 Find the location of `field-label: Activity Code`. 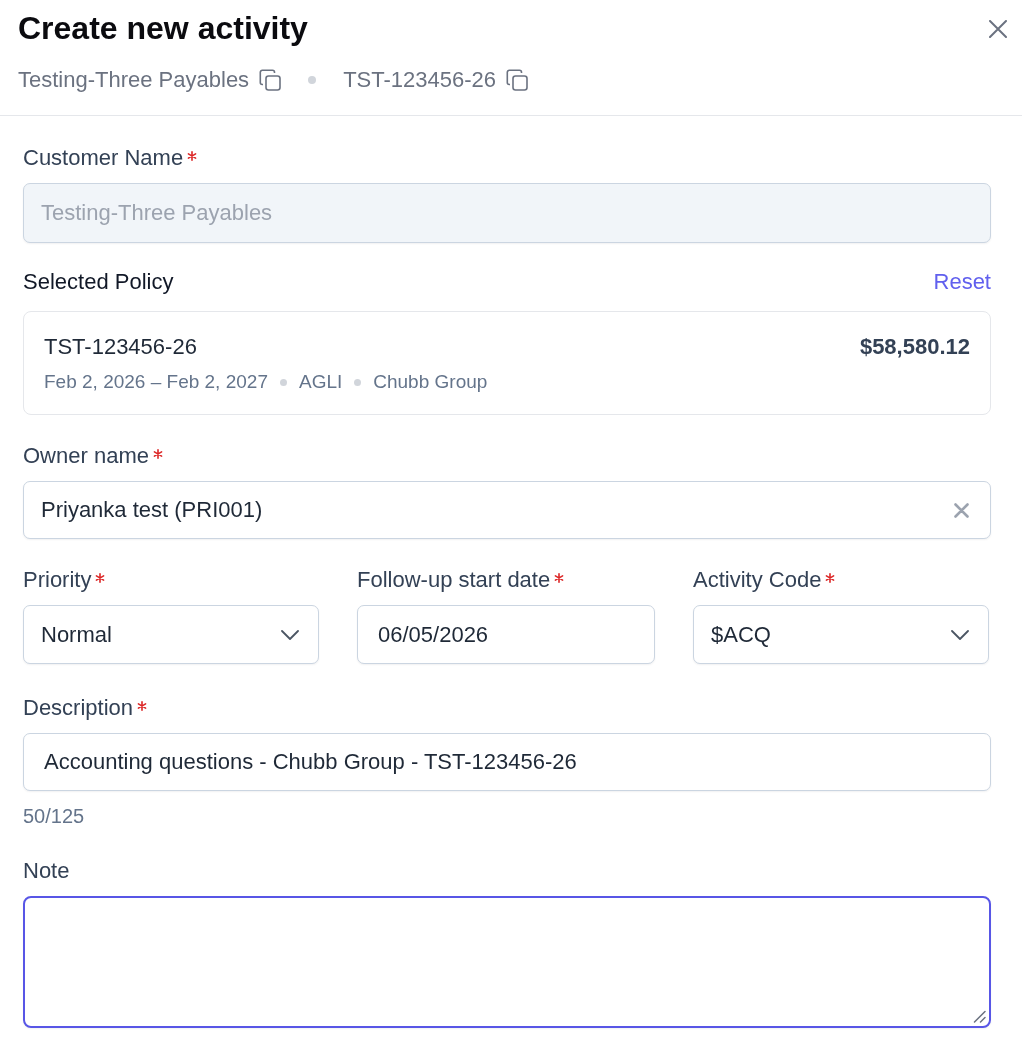

field-label: Activity Code is located at coordinates (757, 580).